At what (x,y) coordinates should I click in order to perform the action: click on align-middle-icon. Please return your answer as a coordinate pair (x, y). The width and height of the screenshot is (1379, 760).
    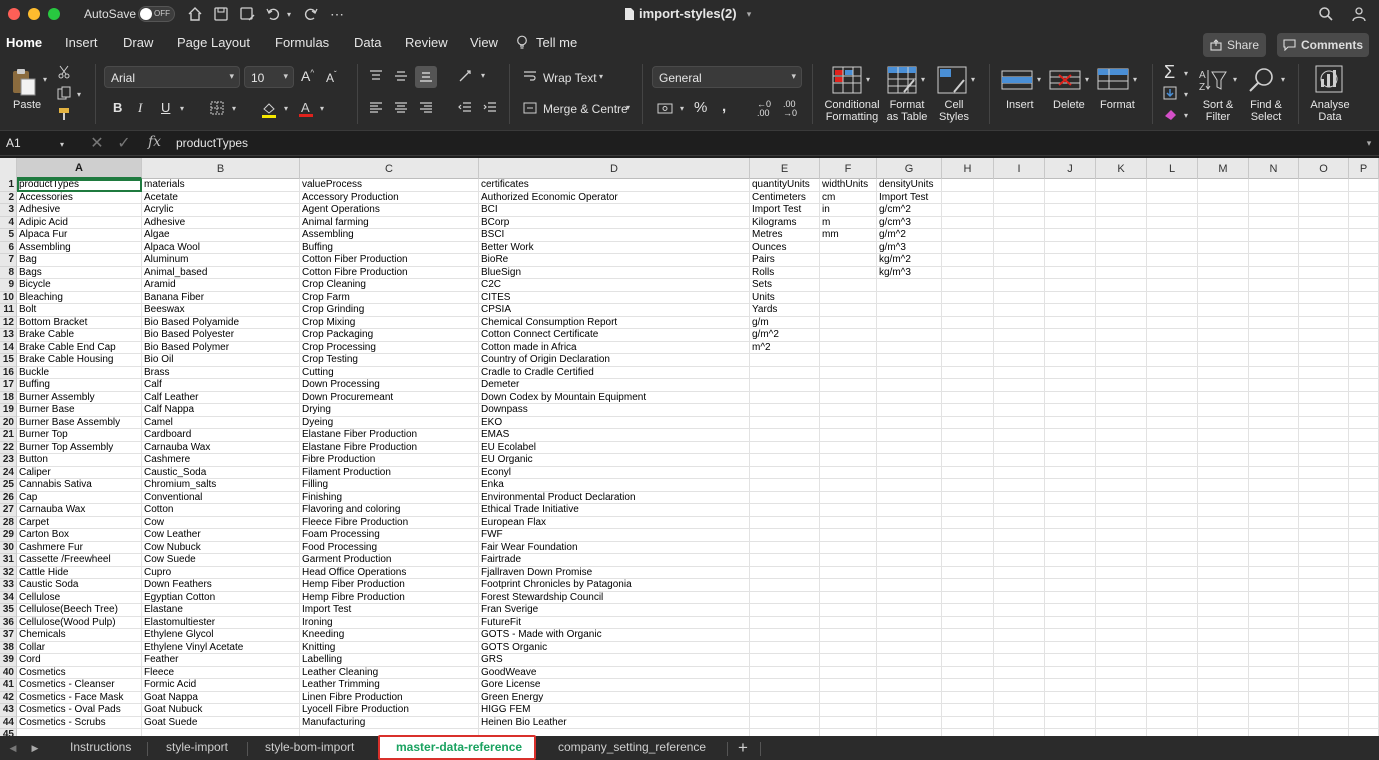
    Looking at the image, I should click on (401, 76).